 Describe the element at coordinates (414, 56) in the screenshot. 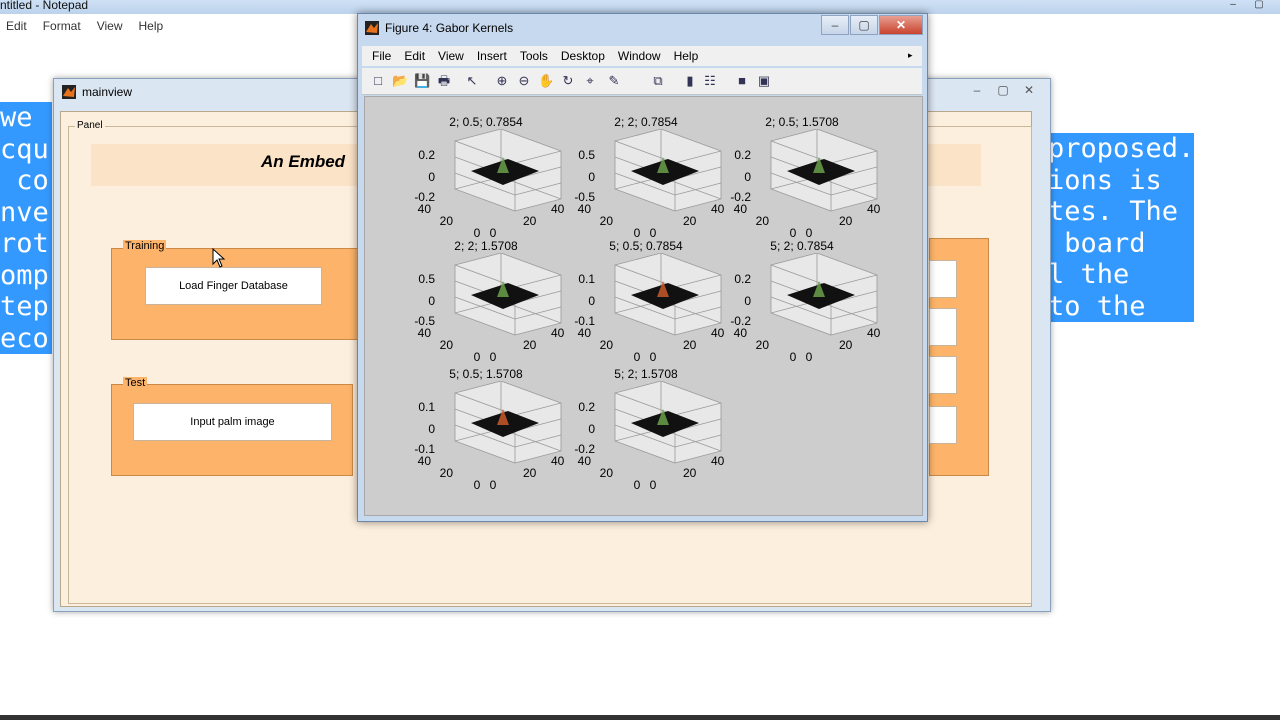

I see `menu-edit: Edit` at that location.